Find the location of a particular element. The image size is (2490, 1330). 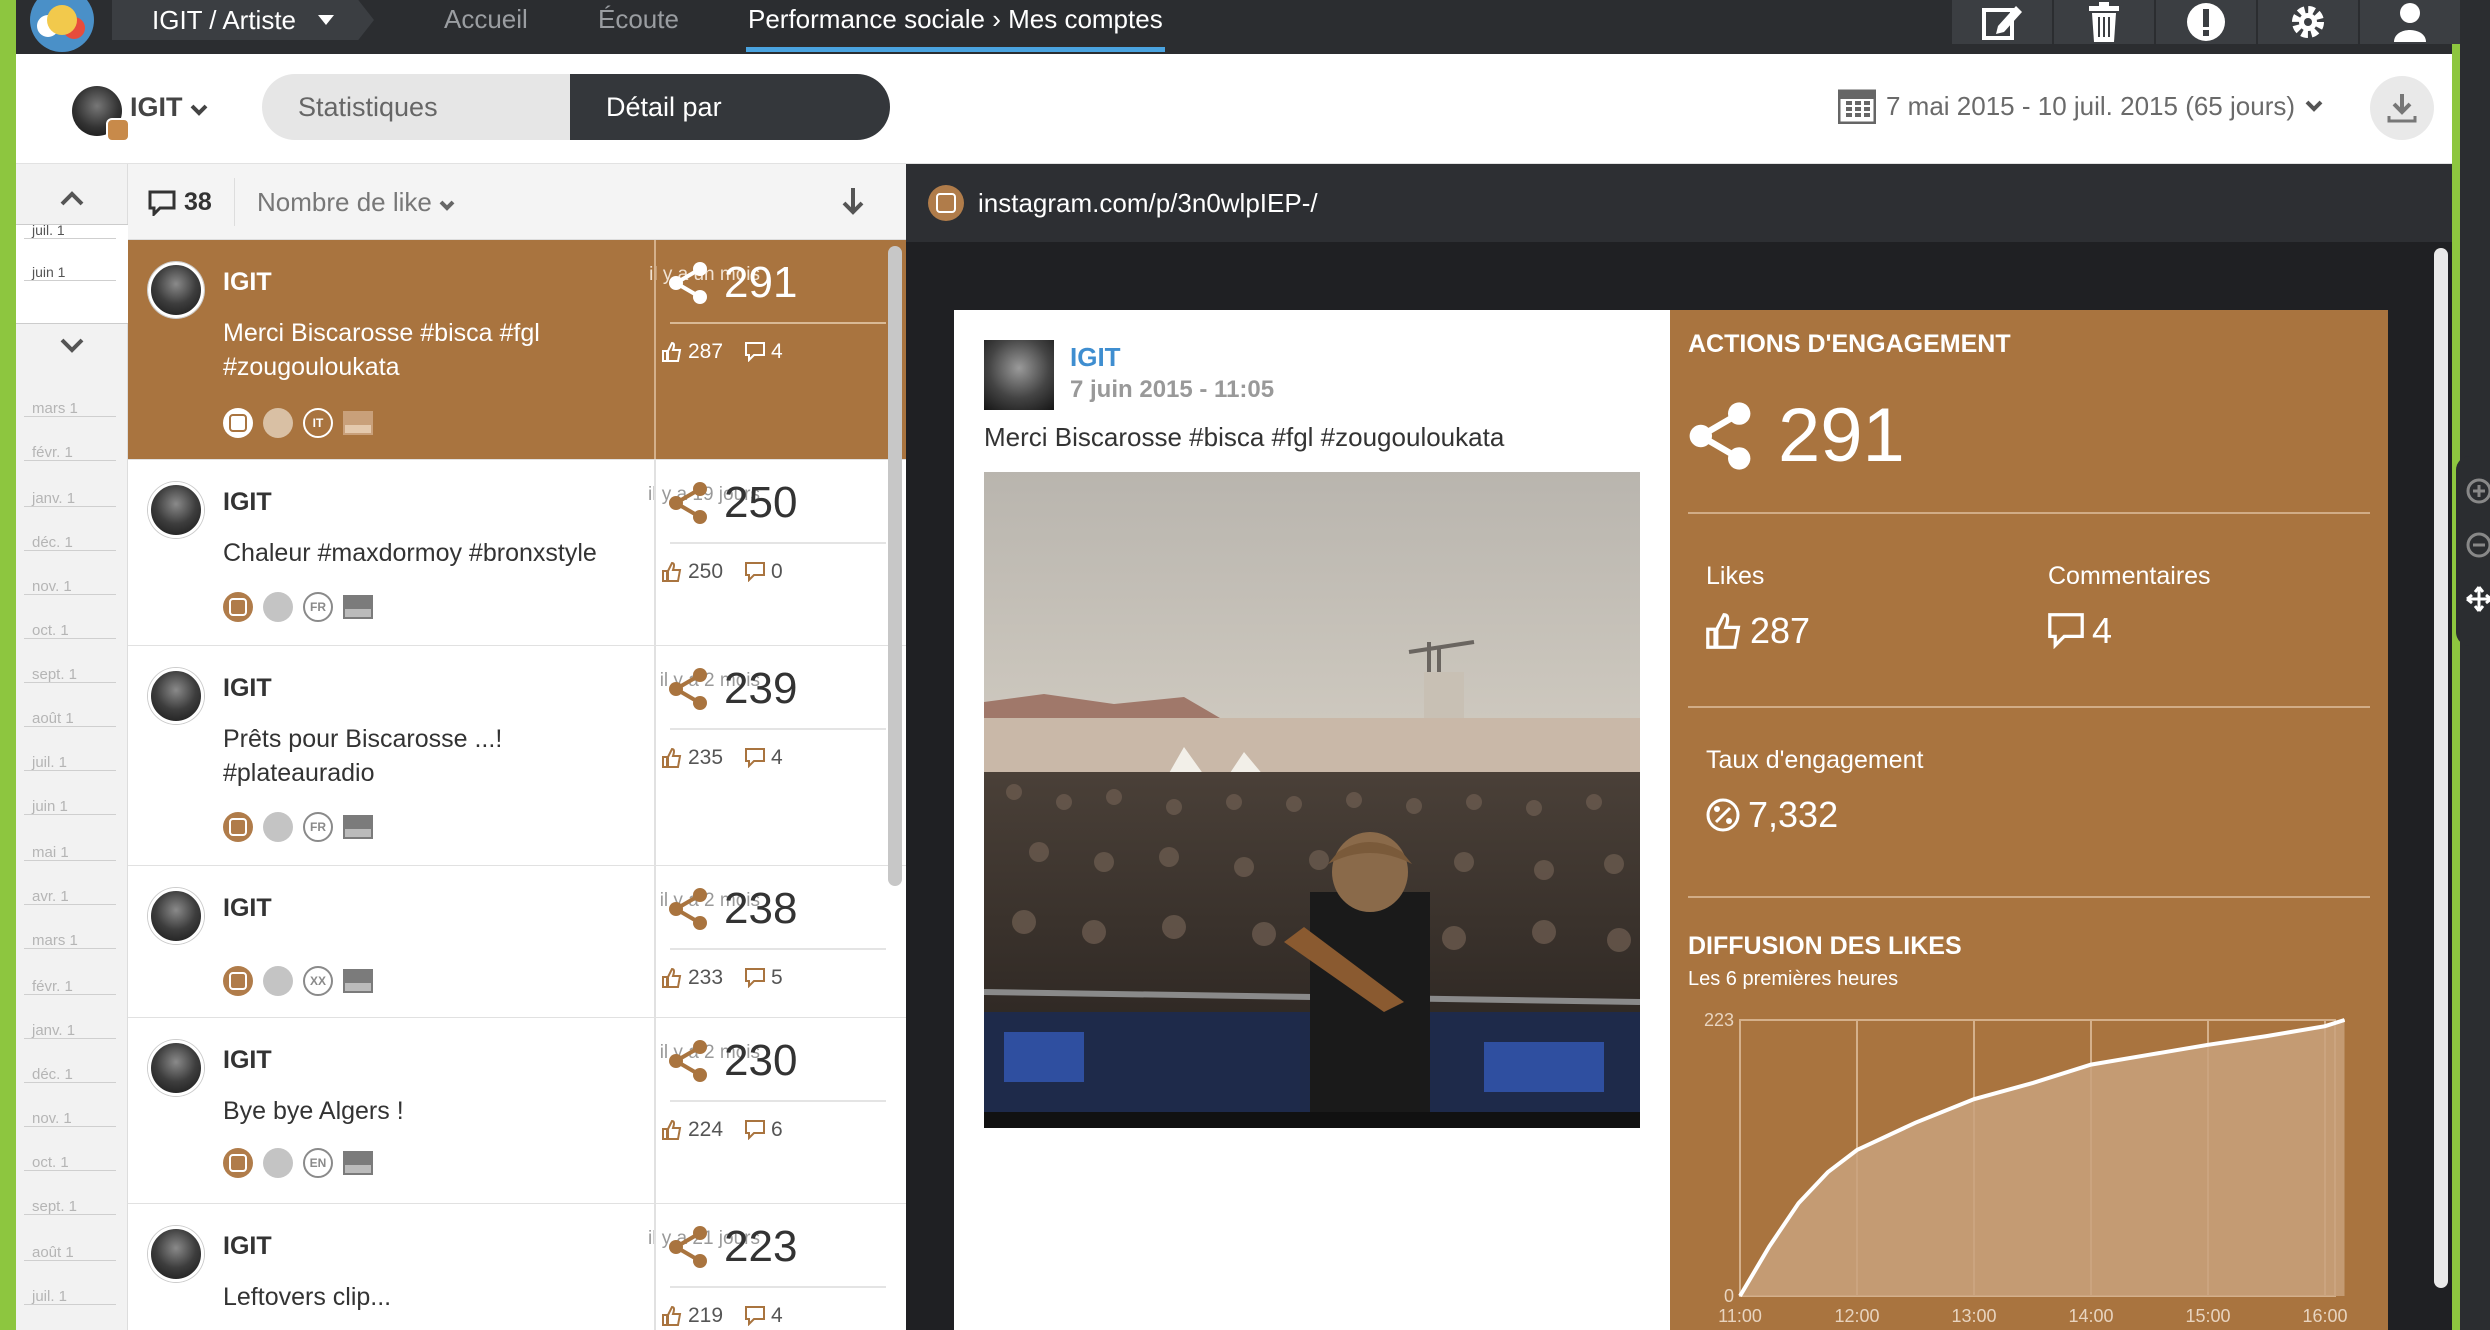

download-button is located at coordinates (2402, 108).